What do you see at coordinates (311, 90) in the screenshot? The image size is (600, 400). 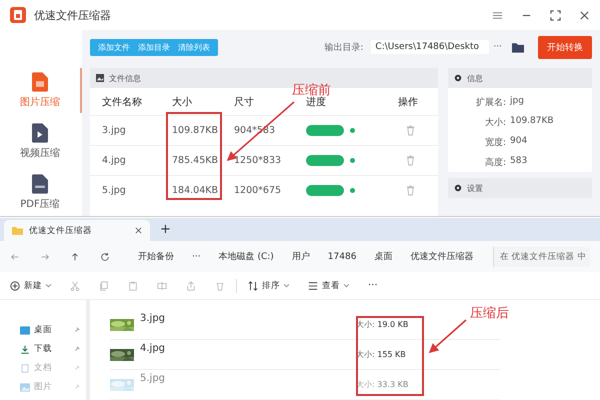 I see `annotation-label: 压缩前` at bounding box center [311, 90].